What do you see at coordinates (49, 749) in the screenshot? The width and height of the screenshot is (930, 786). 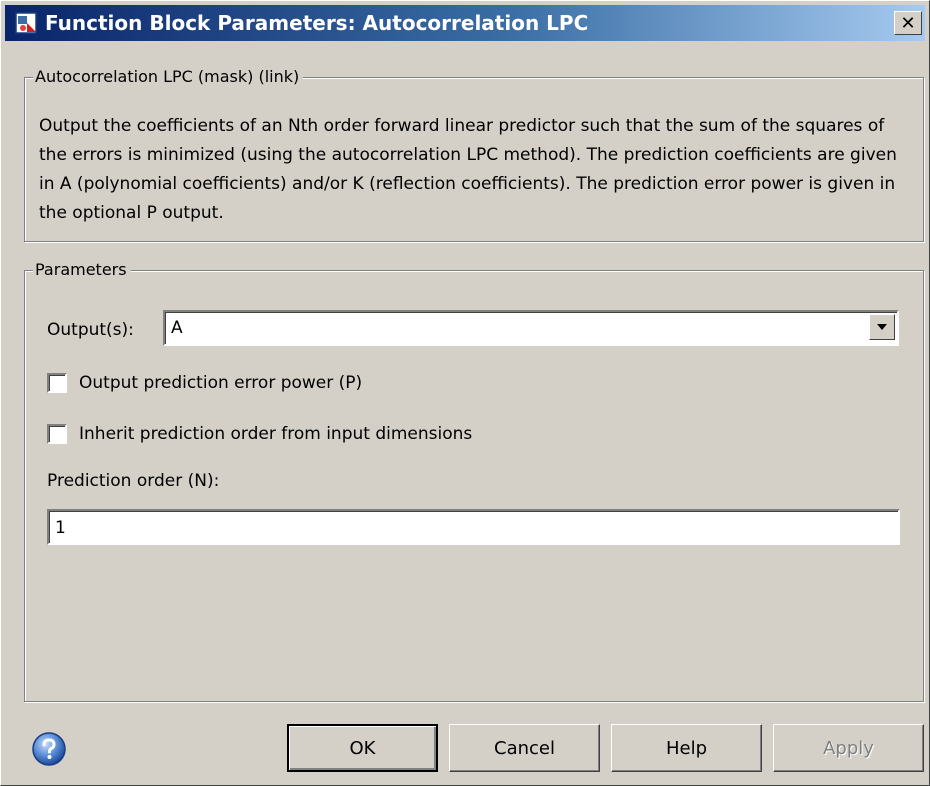 I see `help-question-icon` at bounding box center [49, 749].